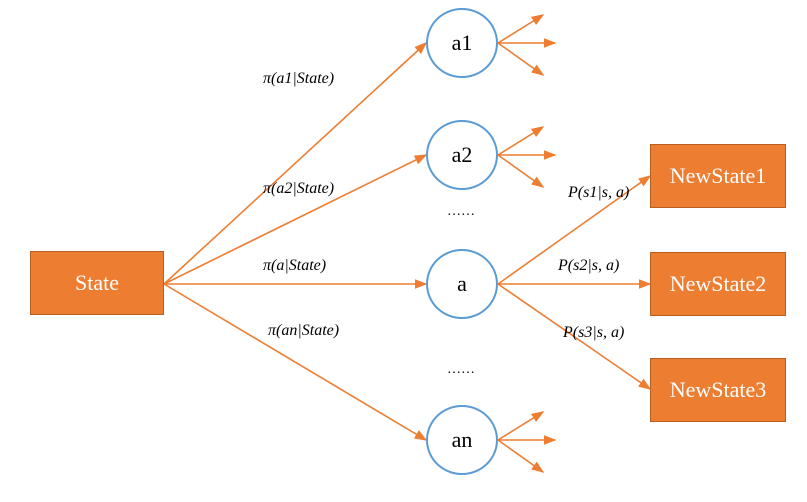 The height and width of the screenshot is (502, 807). What do you see at coordinates (462, 155) in the screenshot?
I see `action-node-a2: a2` at bounding box center [462, 155].